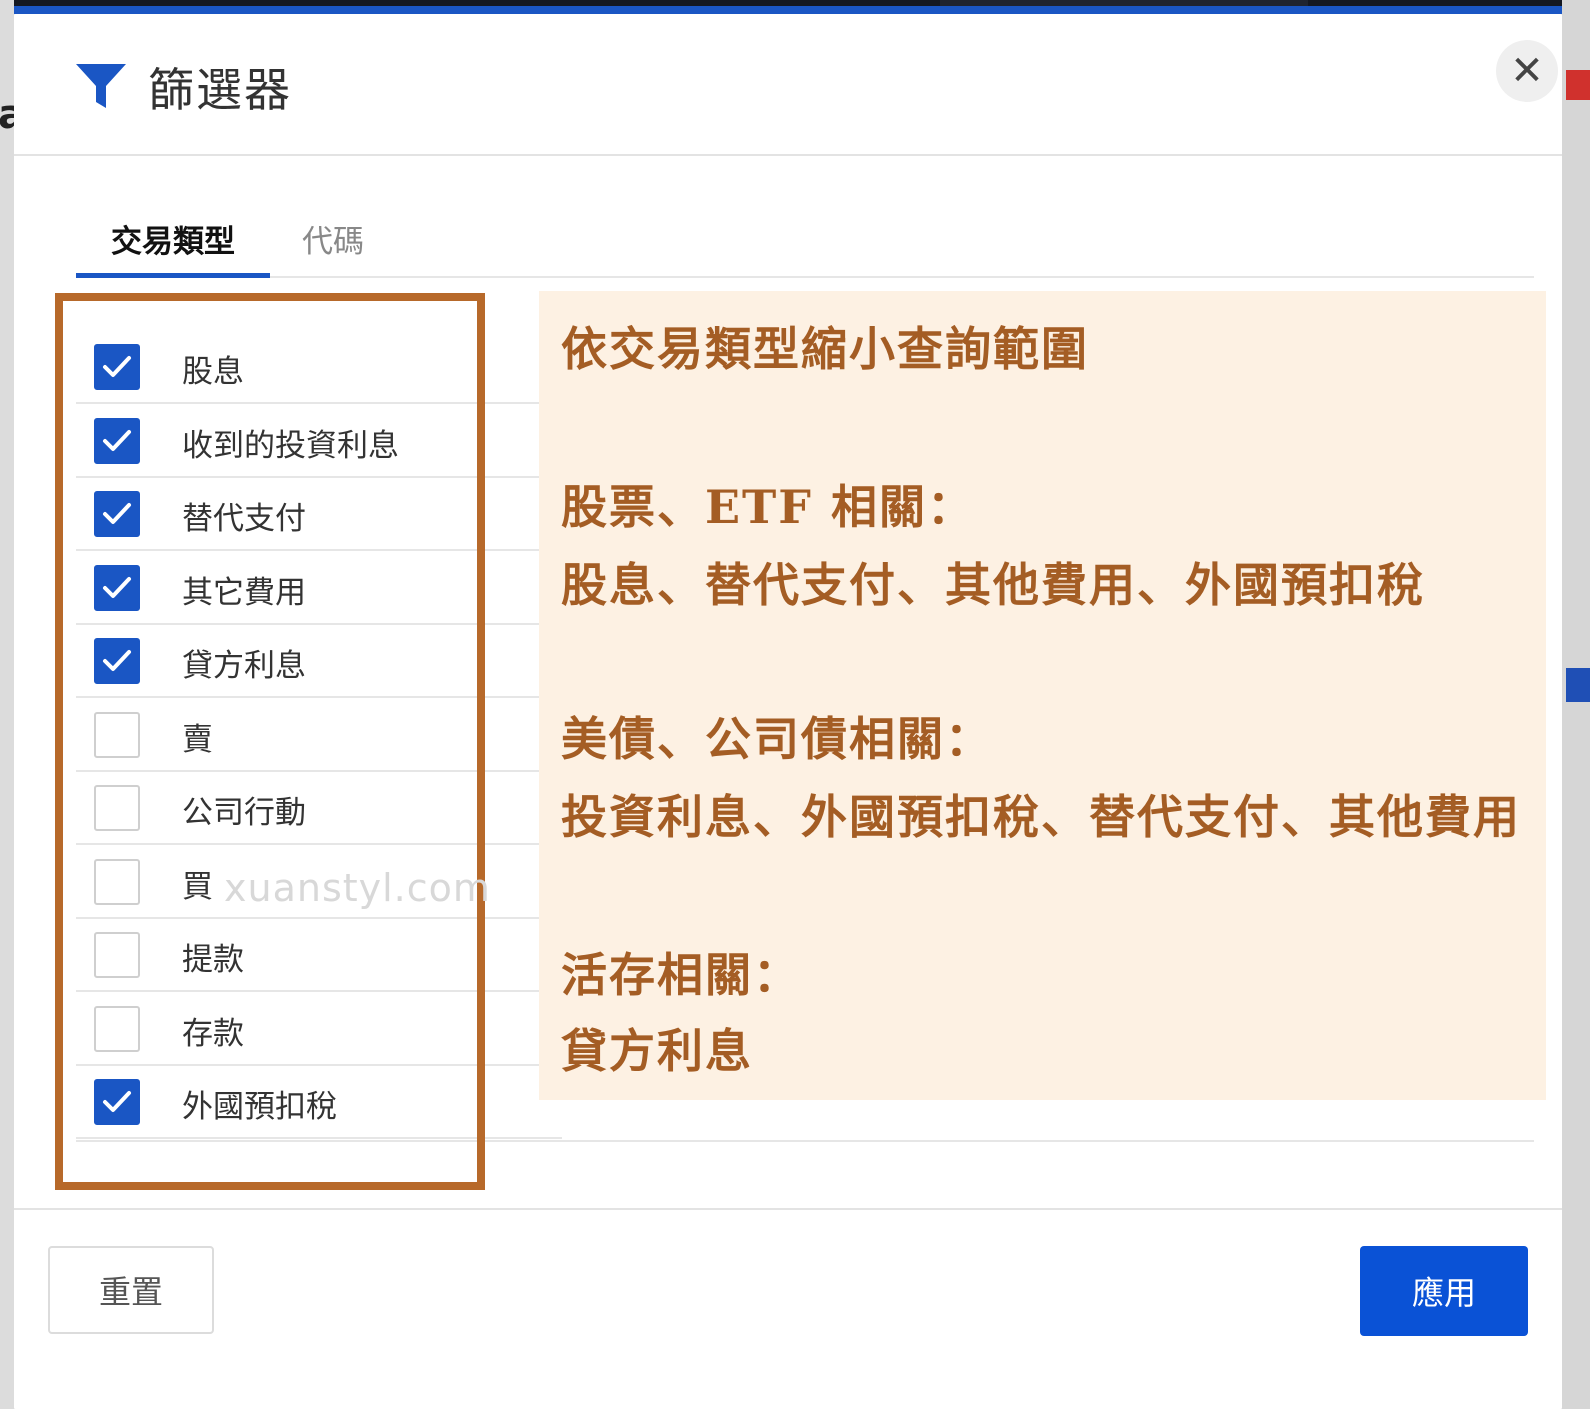 The image size is (1590, 1409). What do you see at coordinates (1436, 3) in the screenshot?
I see `top-bar-segment` at bounding box center [1436, 3].